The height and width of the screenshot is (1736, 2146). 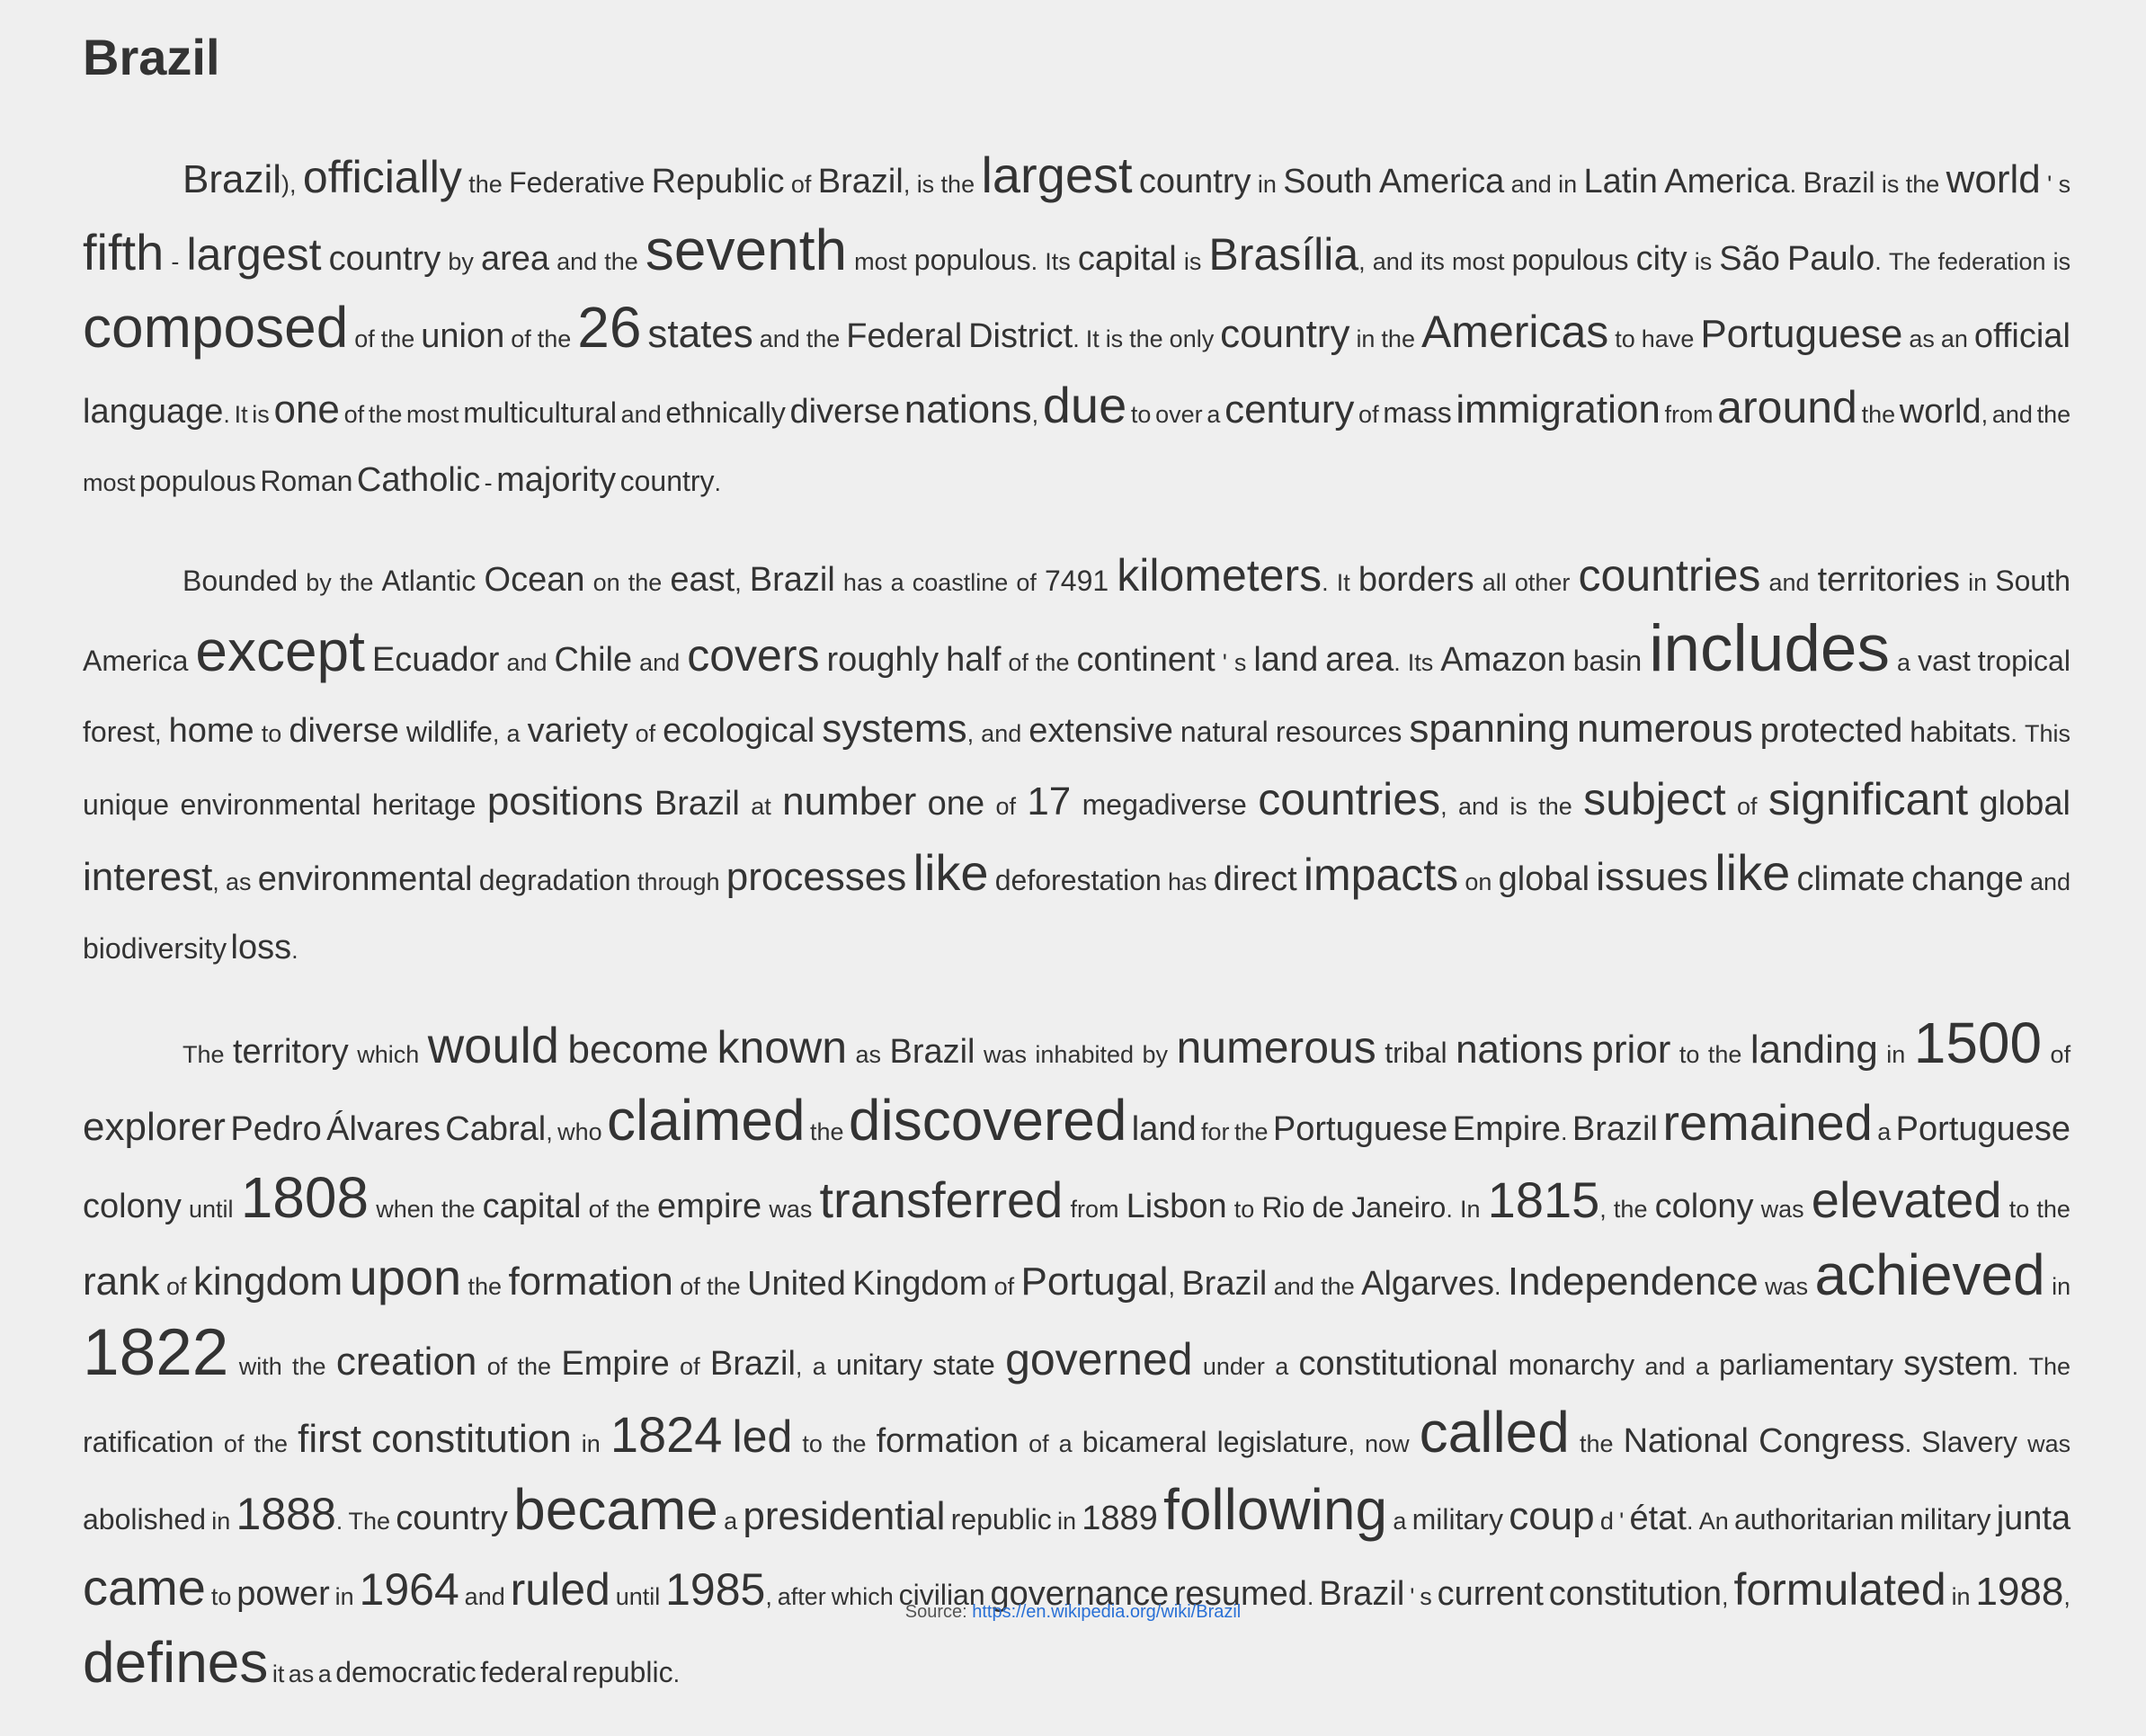 What do you see at coordinates (1349, 799) in the screenshot?
I see `word: countries` at bounding box center [1349, 799].